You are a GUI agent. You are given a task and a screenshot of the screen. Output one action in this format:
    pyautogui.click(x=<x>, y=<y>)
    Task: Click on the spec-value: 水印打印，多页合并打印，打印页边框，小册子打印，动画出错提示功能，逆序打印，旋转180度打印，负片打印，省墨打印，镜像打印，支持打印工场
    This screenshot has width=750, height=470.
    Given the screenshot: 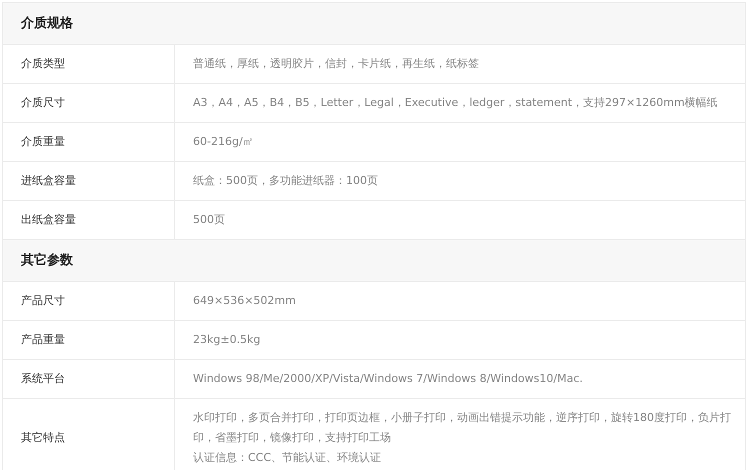 What is the action you would take?
    pyautogui.click(x=462, y=428)
    